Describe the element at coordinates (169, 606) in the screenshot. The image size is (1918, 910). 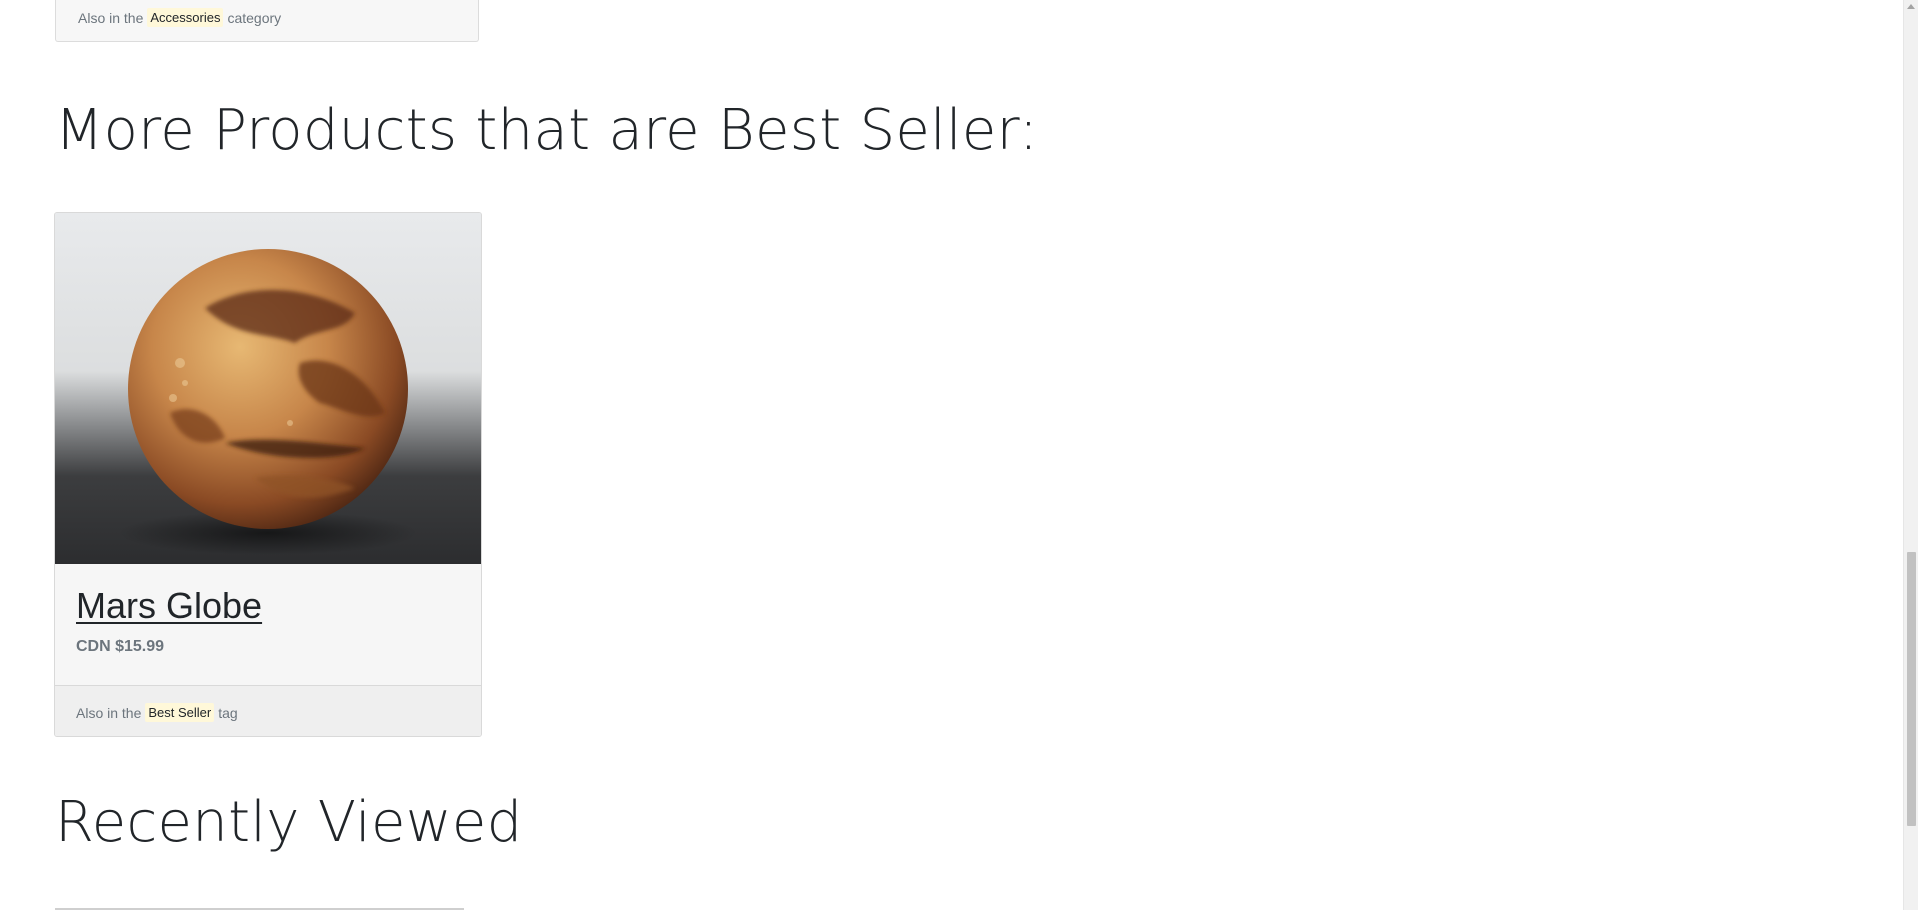
I see `product-title-link: Mars Globe` at that location.